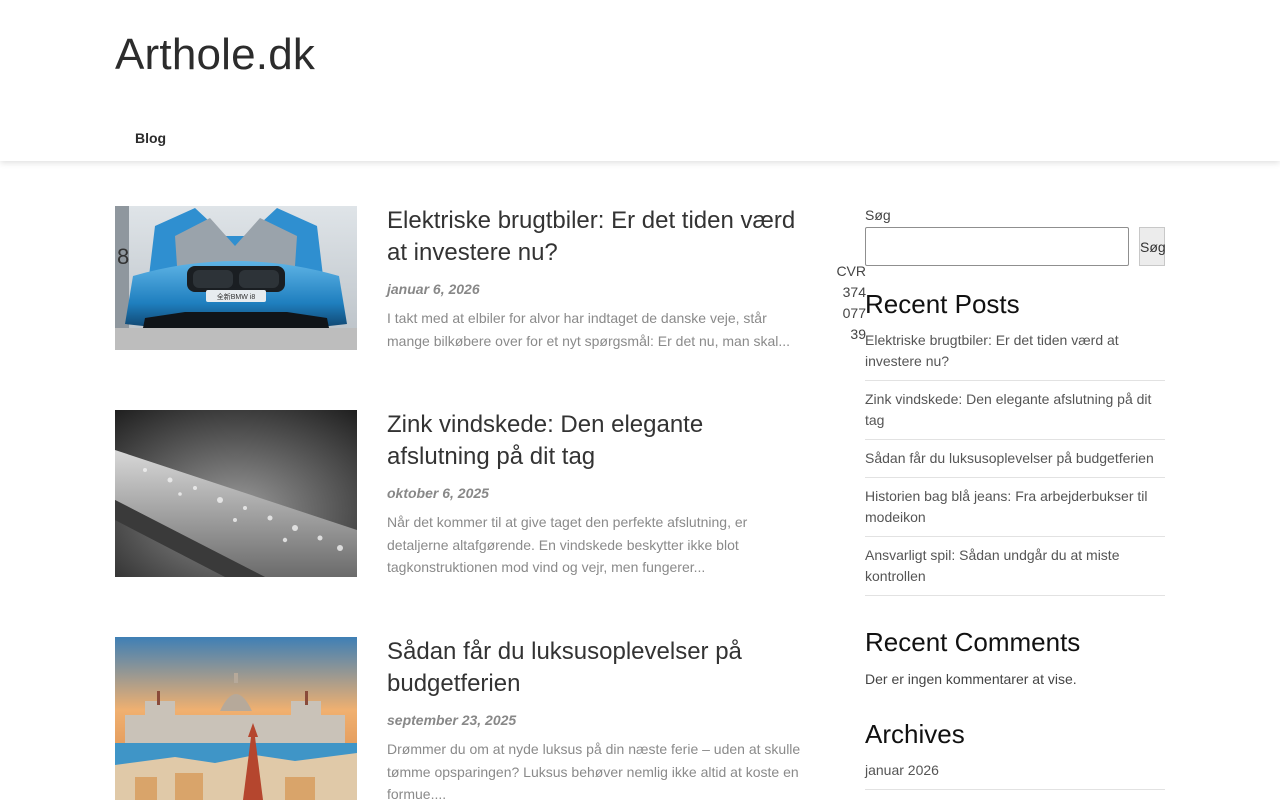 This screenshot has width=1280, height=806. Describe the element at coordinates (123, 256) in the screenshot. I see `image-edge-text: 8` at that location.